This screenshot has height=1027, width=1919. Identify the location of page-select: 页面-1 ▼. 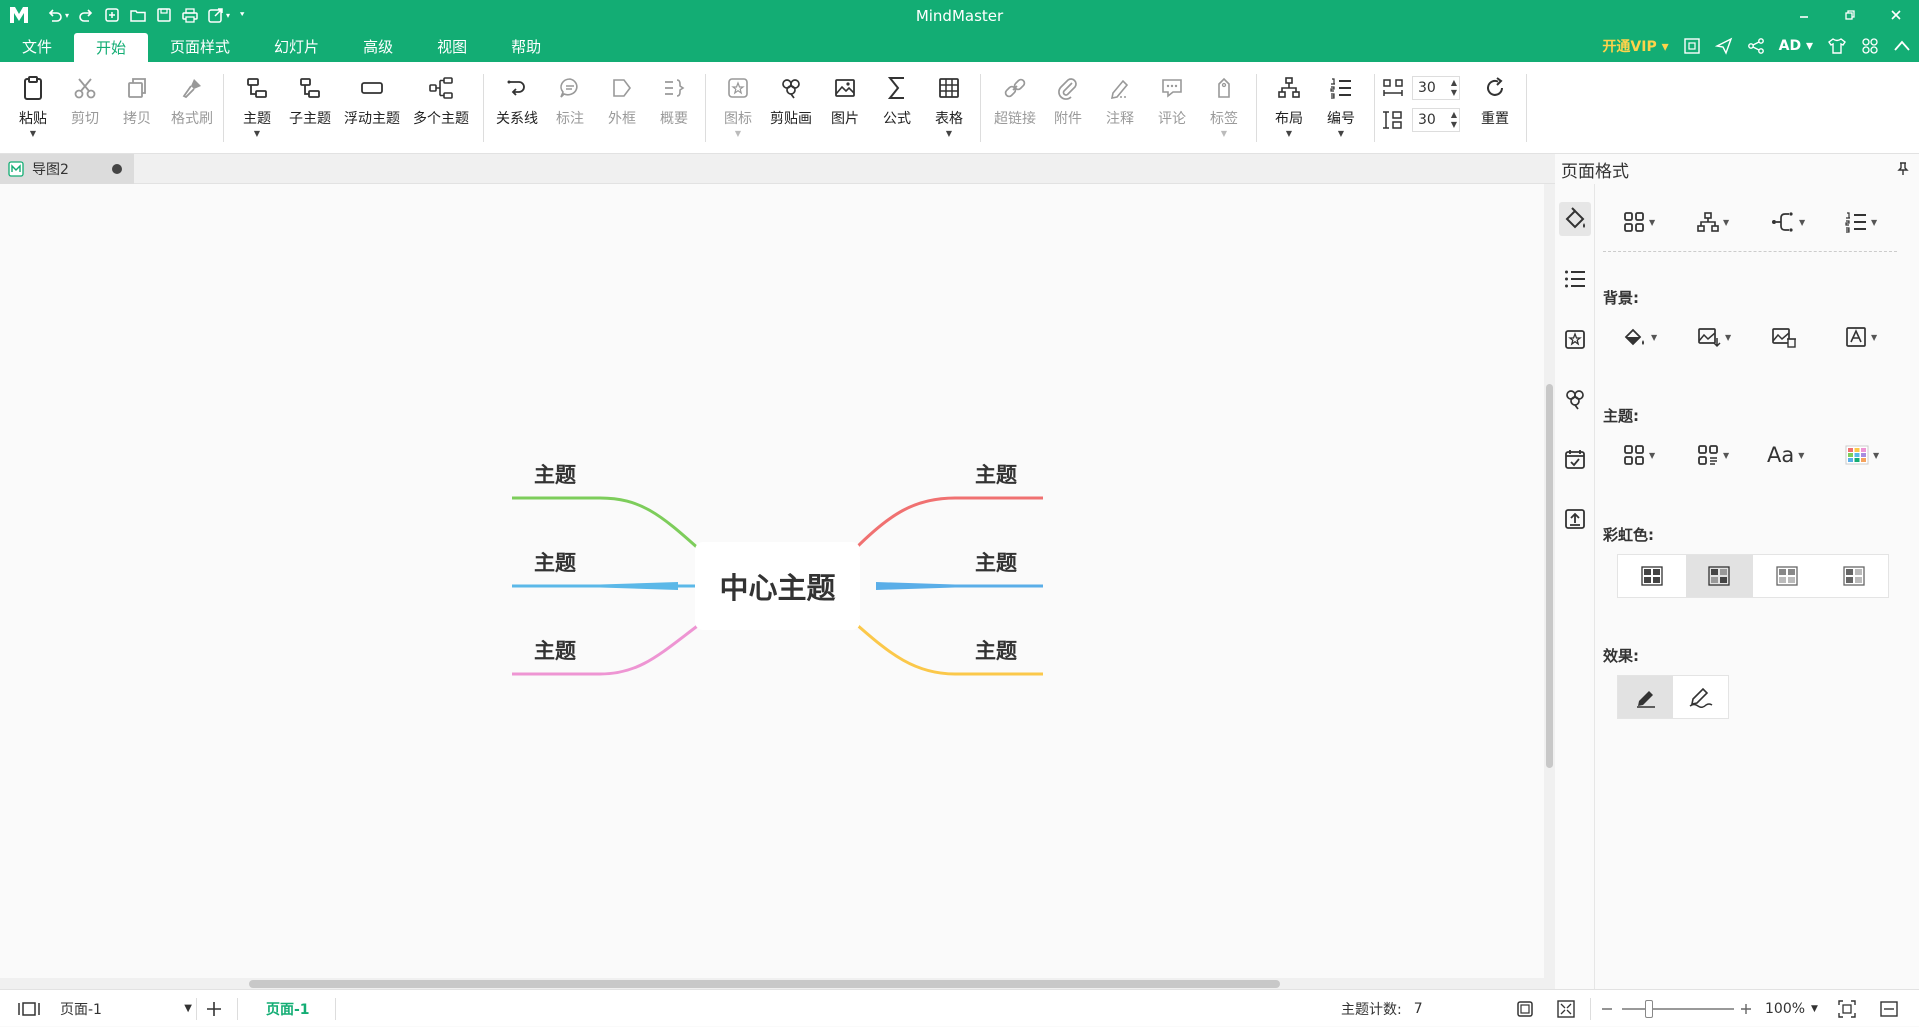
(126, 1008).